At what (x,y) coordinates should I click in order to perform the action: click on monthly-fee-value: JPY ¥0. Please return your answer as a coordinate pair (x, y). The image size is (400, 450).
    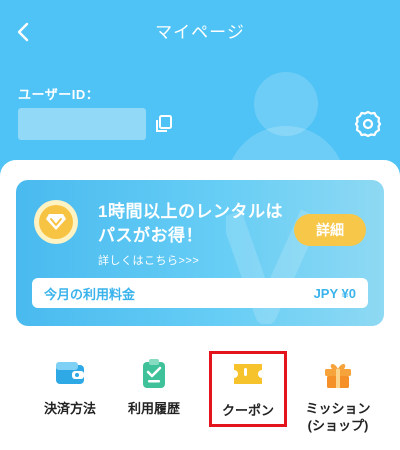
    Looking at the image, I should click on (334, 293).